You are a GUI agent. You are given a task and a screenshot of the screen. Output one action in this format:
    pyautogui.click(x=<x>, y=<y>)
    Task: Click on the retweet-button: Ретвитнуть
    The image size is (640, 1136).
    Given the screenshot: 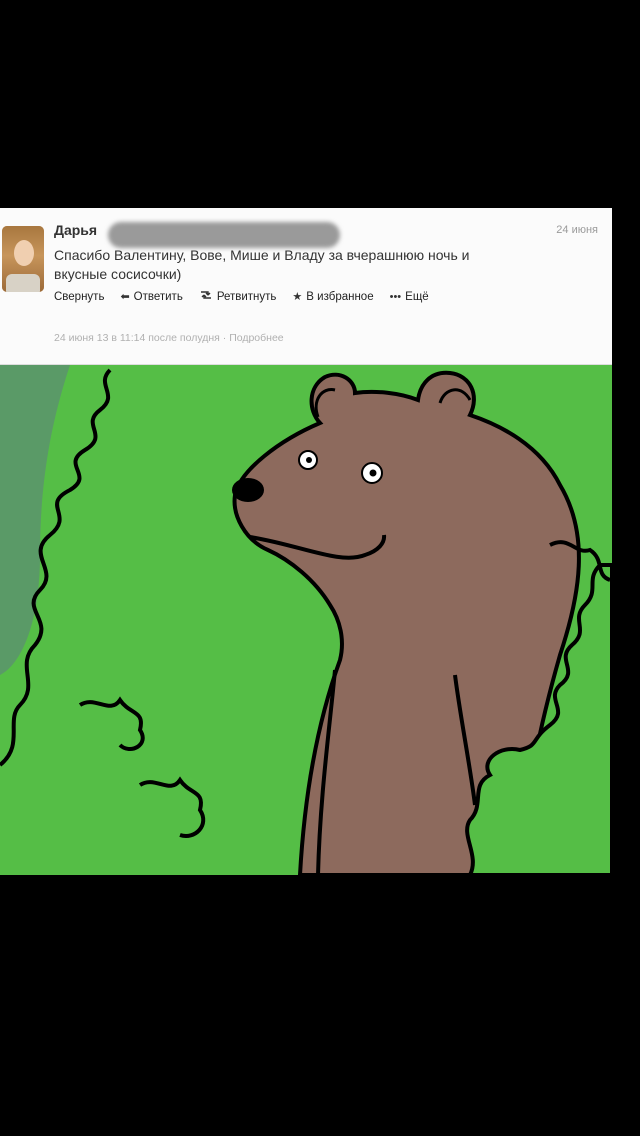 What is the action you would take?
    pyautogui.click(x=238, y=296)
    